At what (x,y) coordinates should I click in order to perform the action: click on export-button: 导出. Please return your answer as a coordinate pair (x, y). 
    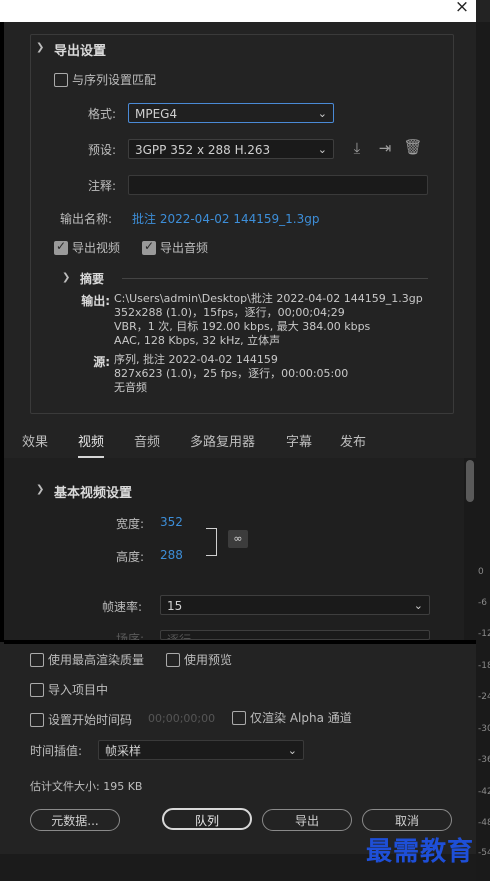
    Looking at the image, I should click on (307, 820).